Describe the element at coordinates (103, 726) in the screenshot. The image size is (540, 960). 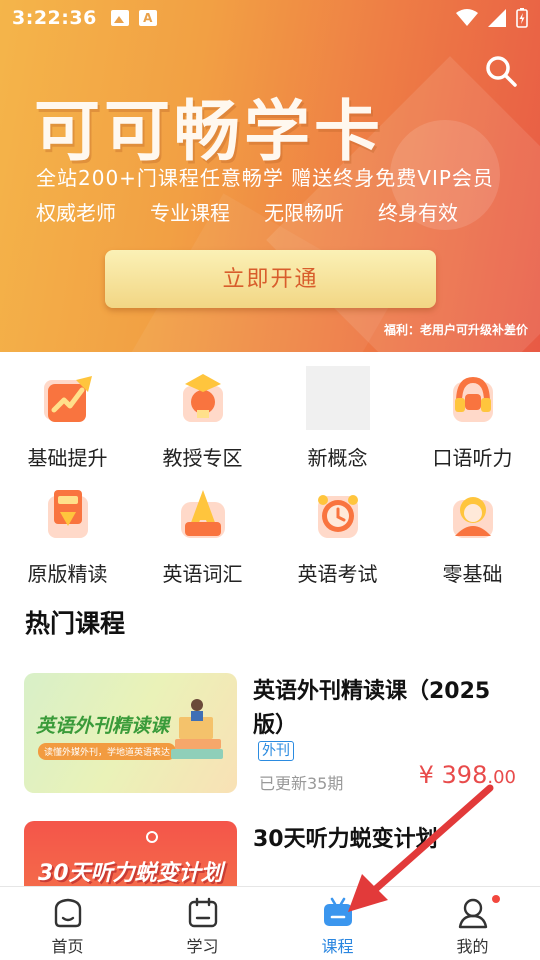
I see `thumbnail-title: 英语外刊精读课` at that location.